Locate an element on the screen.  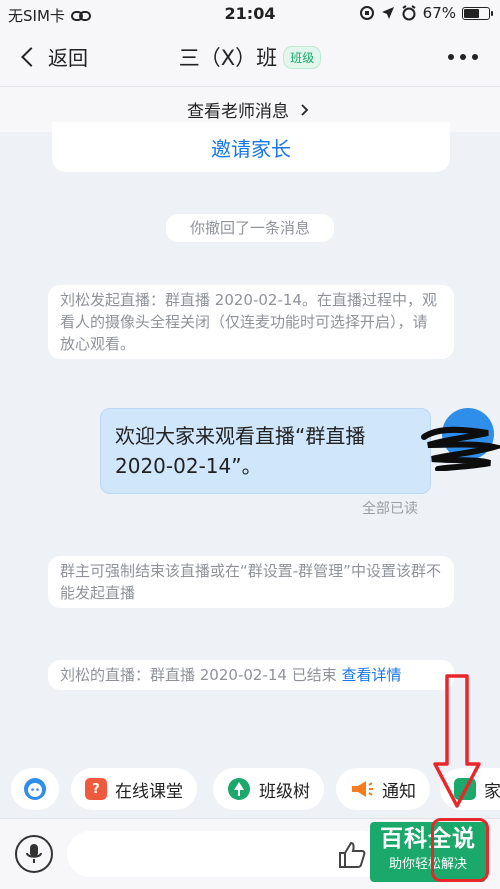
page-title: 三（X）班 is located at coordinates (228, 58).